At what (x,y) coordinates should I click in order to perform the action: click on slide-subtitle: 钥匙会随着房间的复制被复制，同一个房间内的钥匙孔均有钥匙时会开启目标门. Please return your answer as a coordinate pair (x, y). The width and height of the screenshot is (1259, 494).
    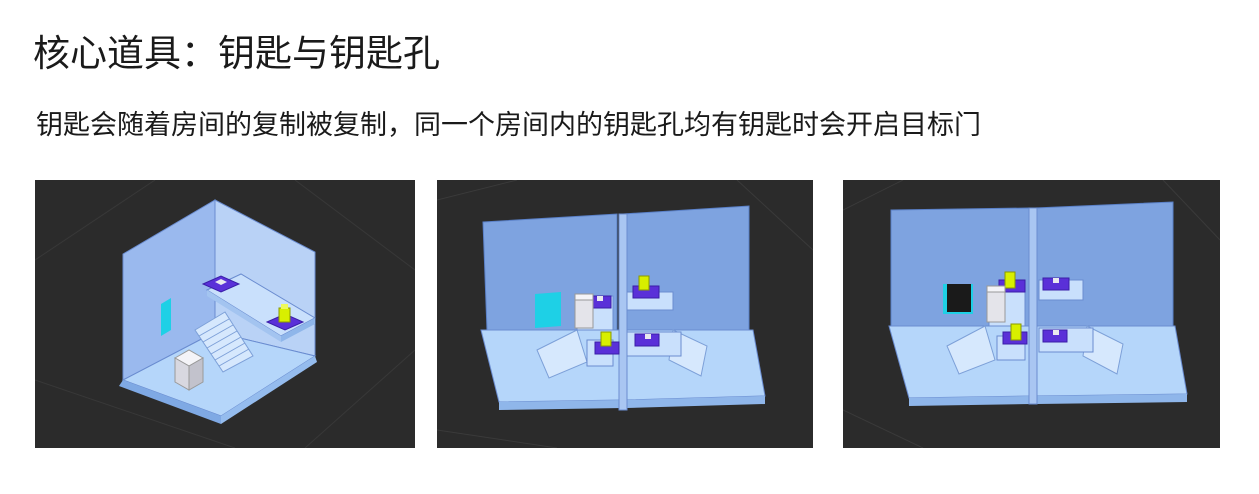
    Looking at the image, I should click on (508, 125).